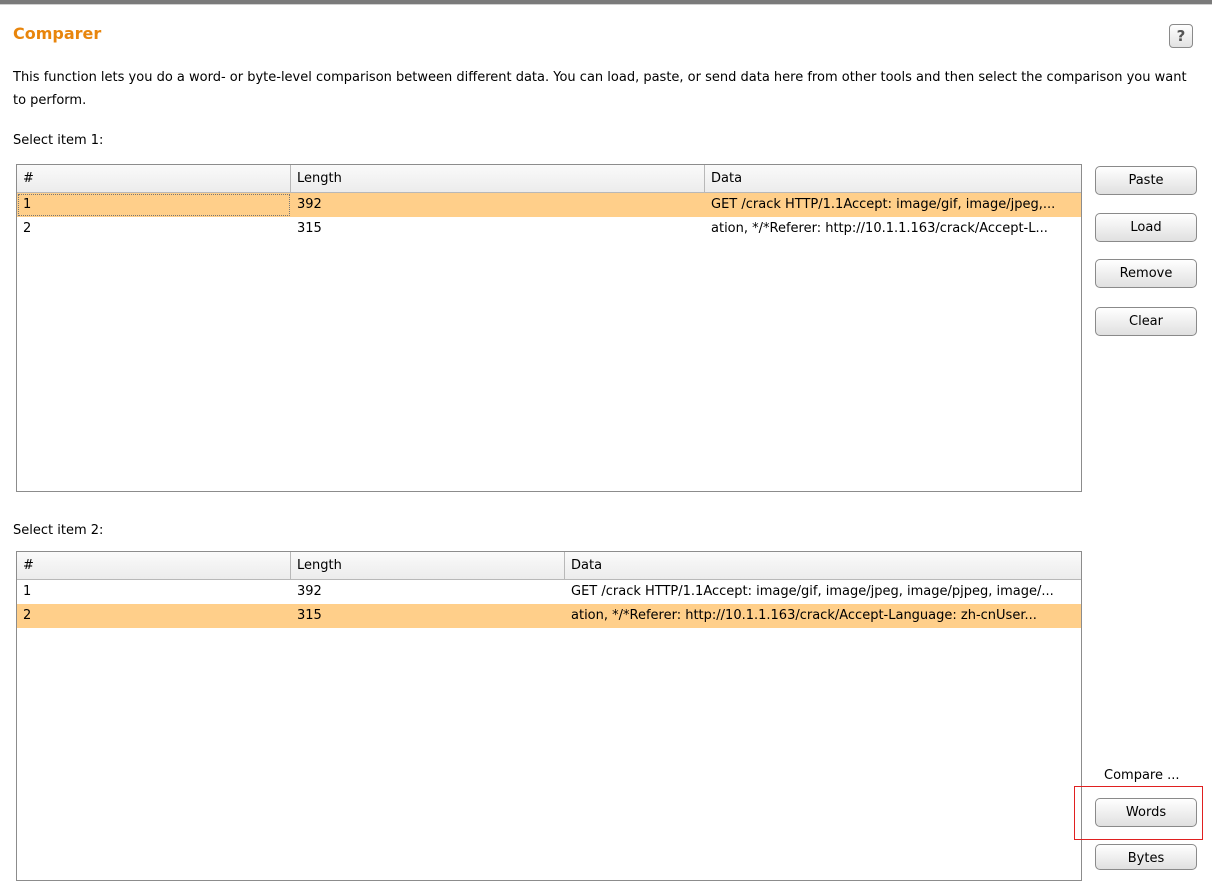 This screenshot has height=881, width=1212. Describe the element at coordinates (606, 4) in the screenshot. I see `window-top-border-shadow` at that location.